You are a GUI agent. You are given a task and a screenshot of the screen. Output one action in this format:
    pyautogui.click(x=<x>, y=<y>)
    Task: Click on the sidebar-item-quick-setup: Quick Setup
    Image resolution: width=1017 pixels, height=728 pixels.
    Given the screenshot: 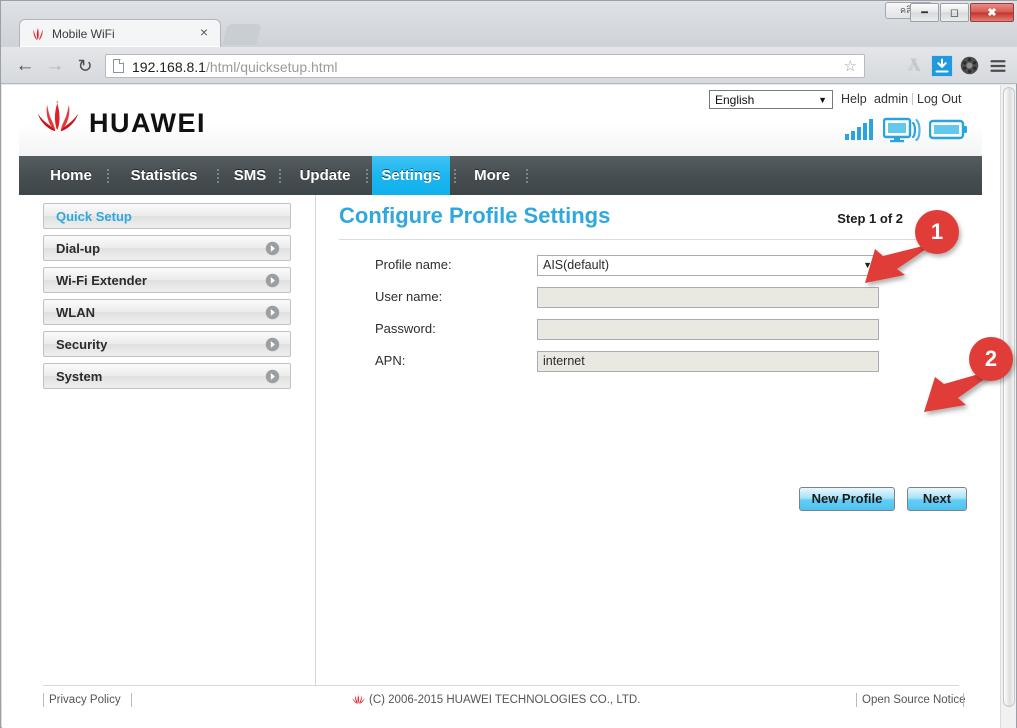 What is the action you would take?
    pyautogui.click(x=167, y=216)
    